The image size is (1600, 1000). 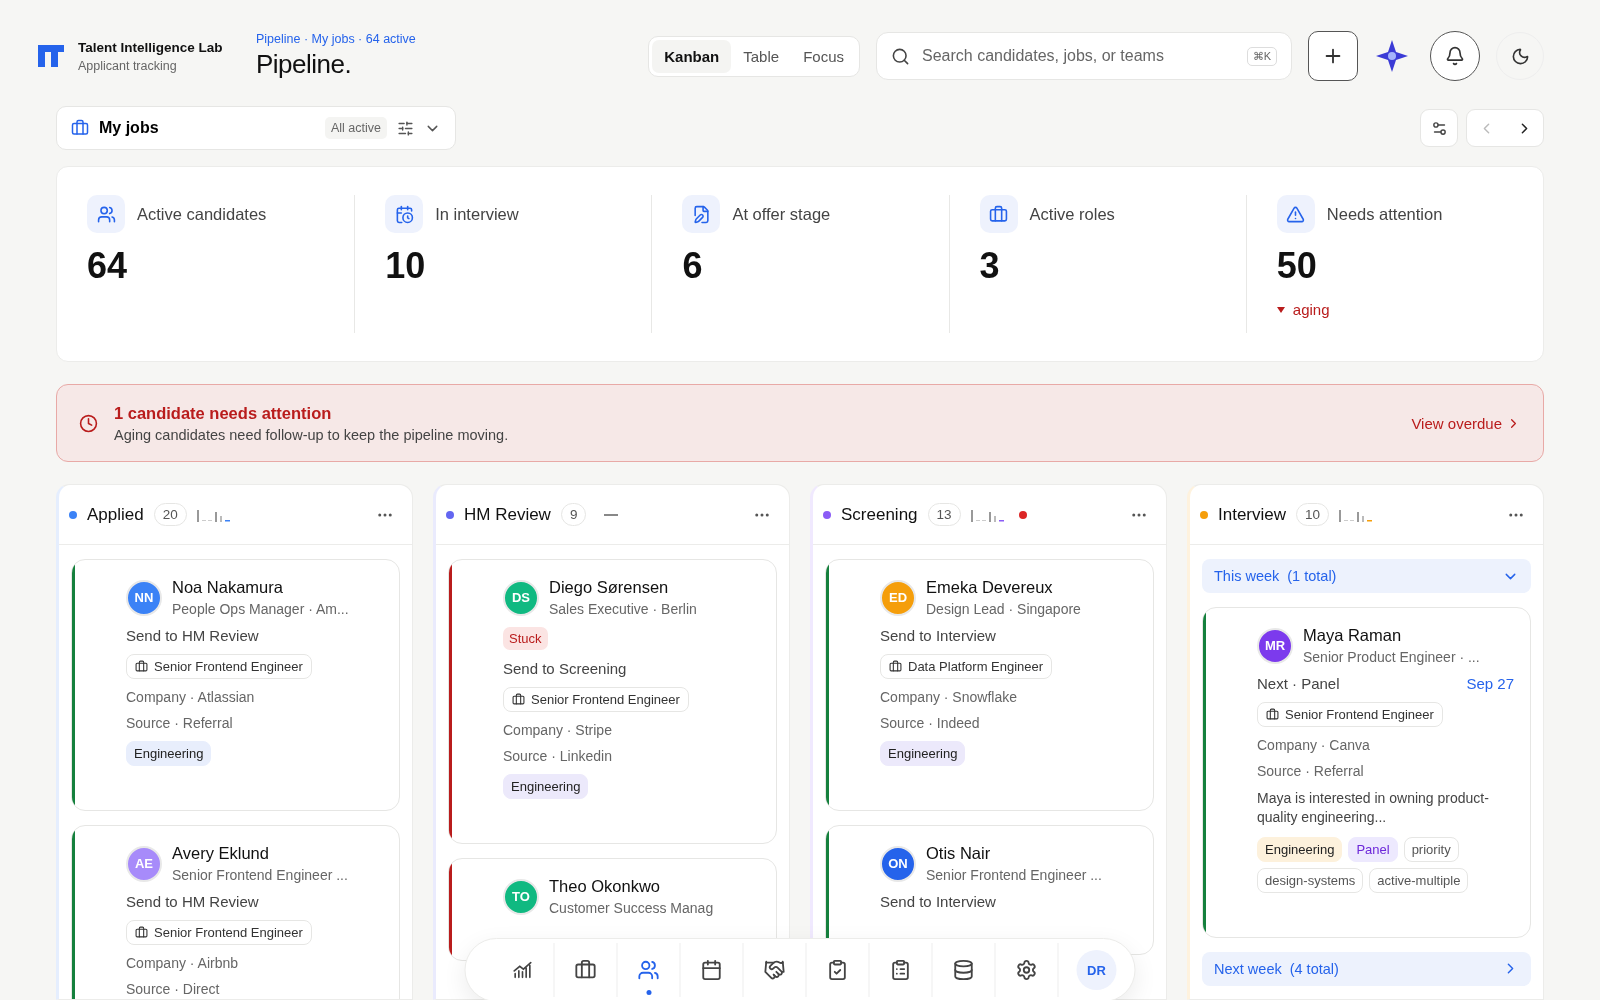 I want to click on candidate-name: Otis Nair, so click(x=959, y=853).